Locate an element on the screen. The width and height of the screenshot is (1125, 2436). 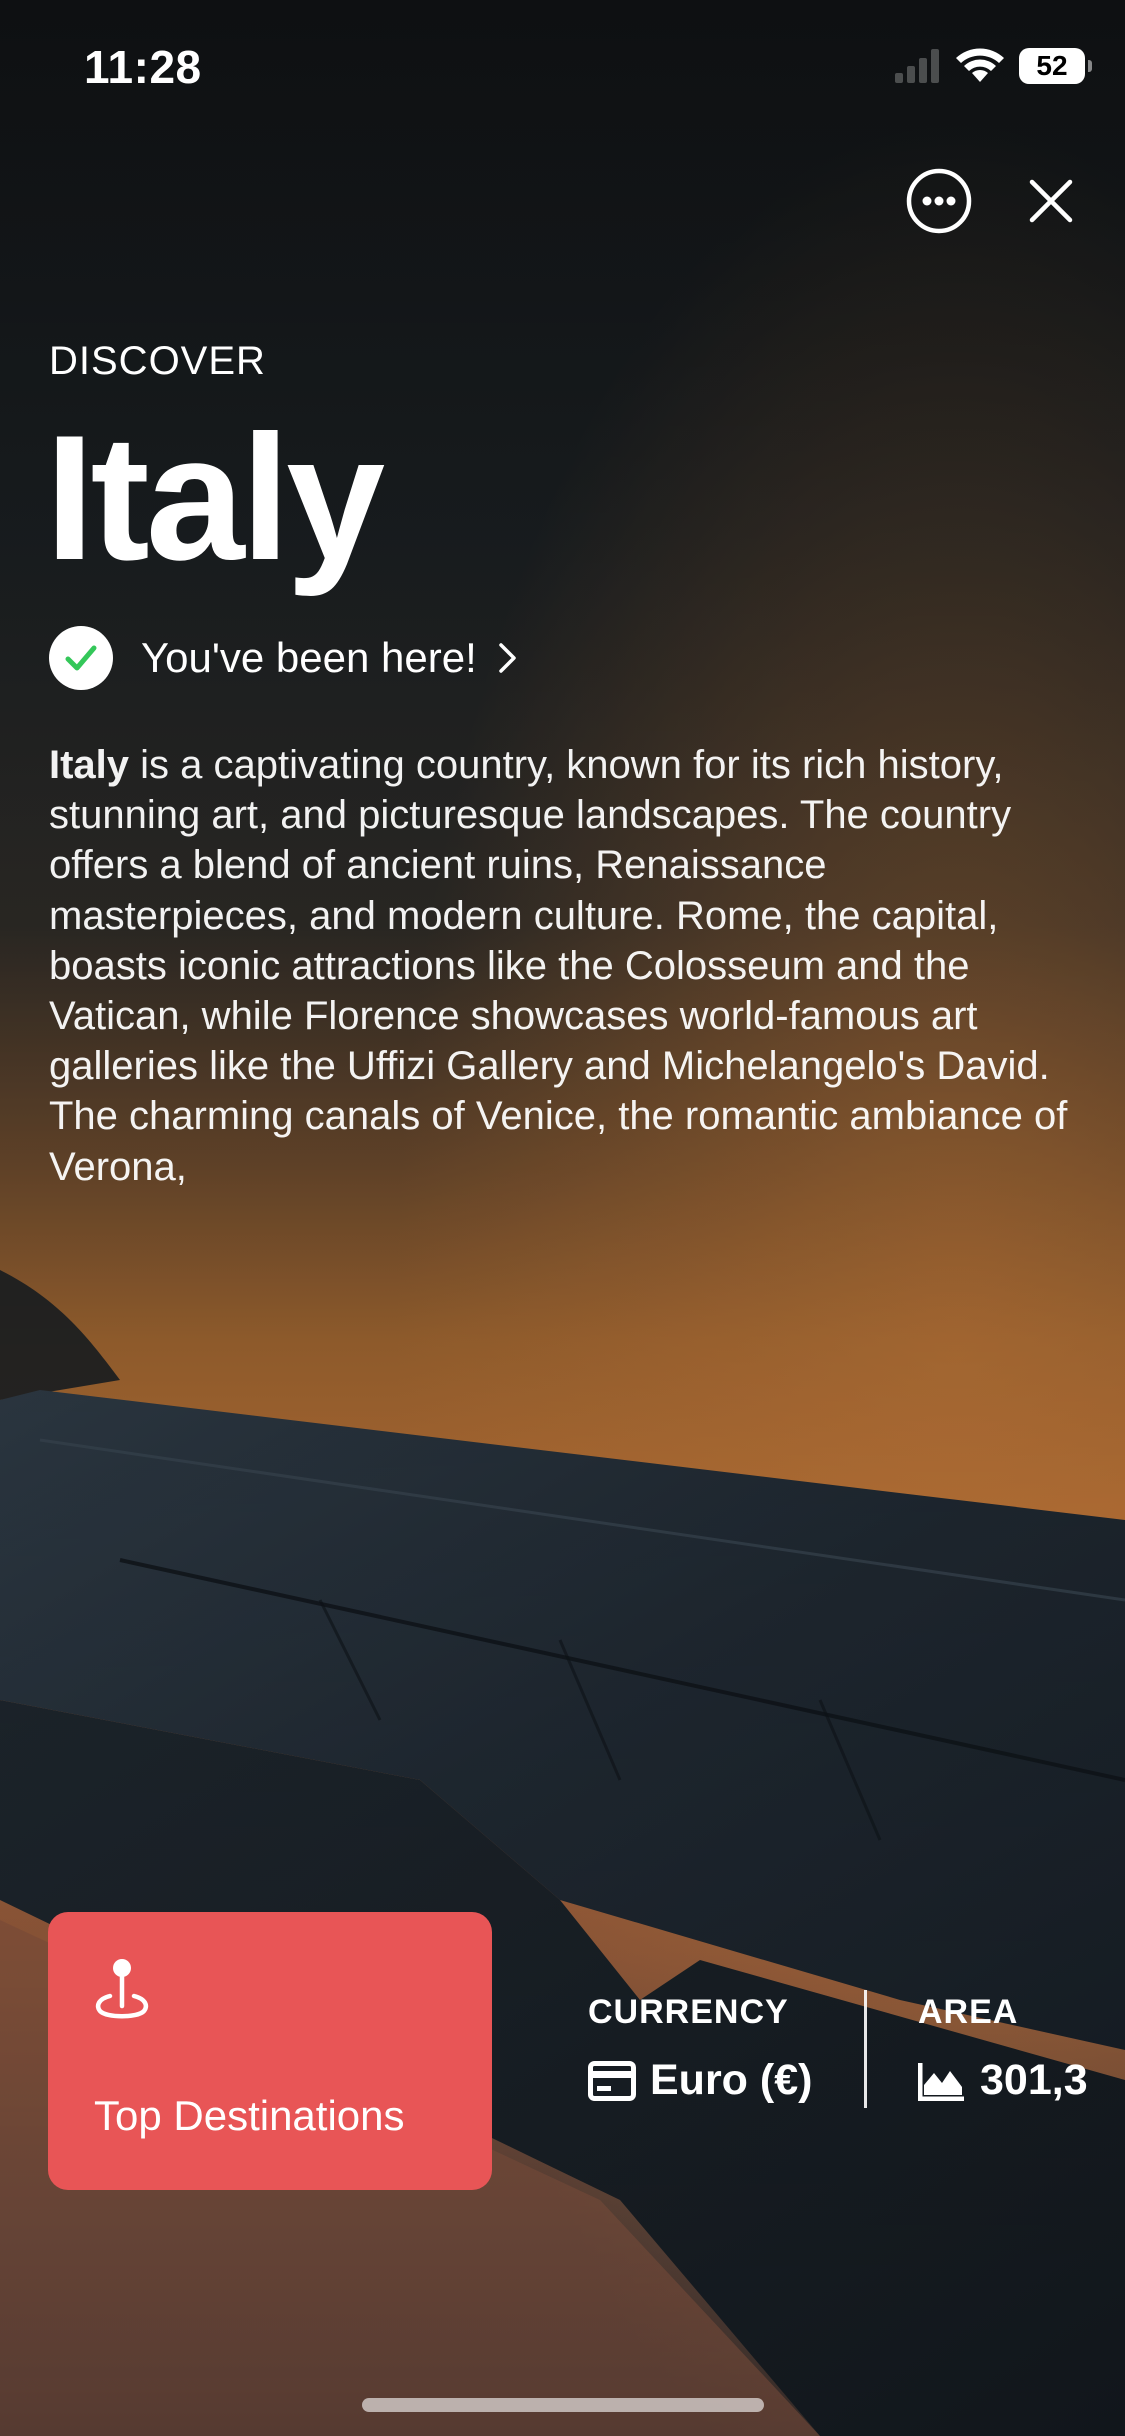
currency-value: Euro (€) is located at coordinates (731, 2080).